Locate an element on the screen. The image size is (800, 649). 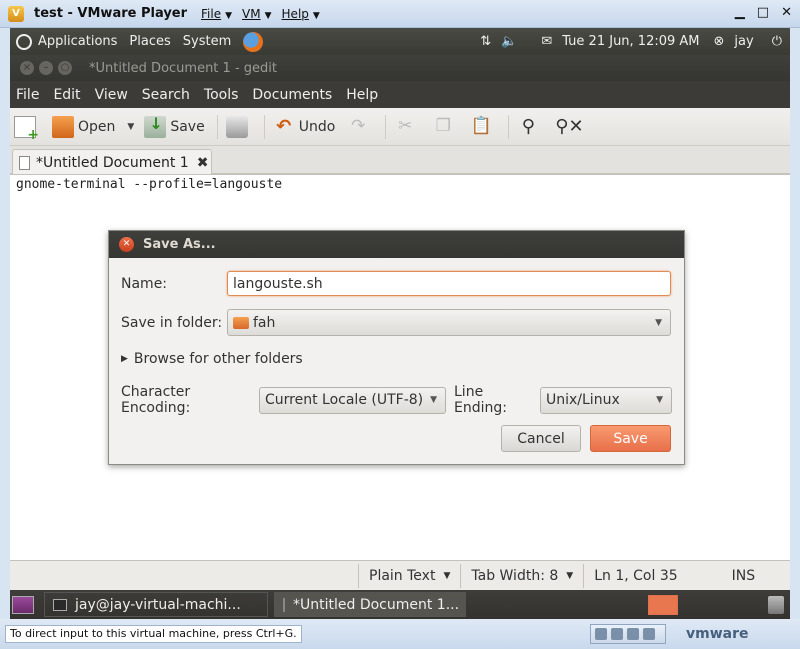
save-folder-combo: fah ▼ is located at coordinates (449, 322).